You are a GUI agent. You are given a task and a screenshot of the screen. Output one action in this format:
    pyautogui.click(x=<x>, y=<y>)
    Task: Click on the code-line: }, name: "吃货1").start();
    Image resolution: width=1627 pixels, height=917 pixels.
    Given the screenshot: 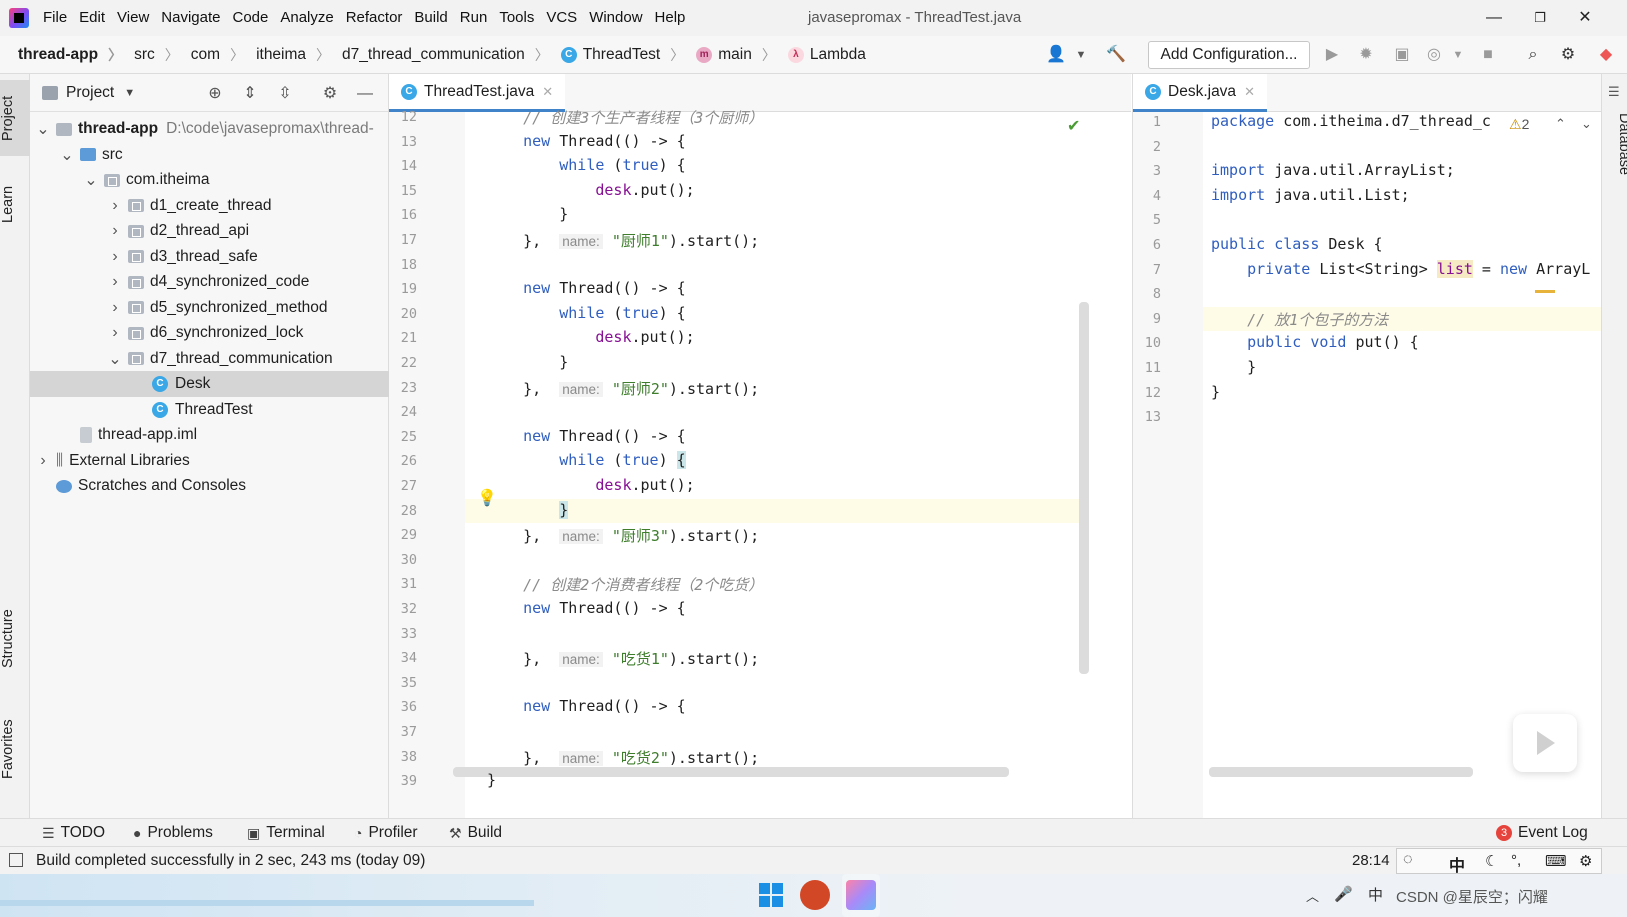 What is the action you would take?
    pyautogui.click(x=623, y=658)
    